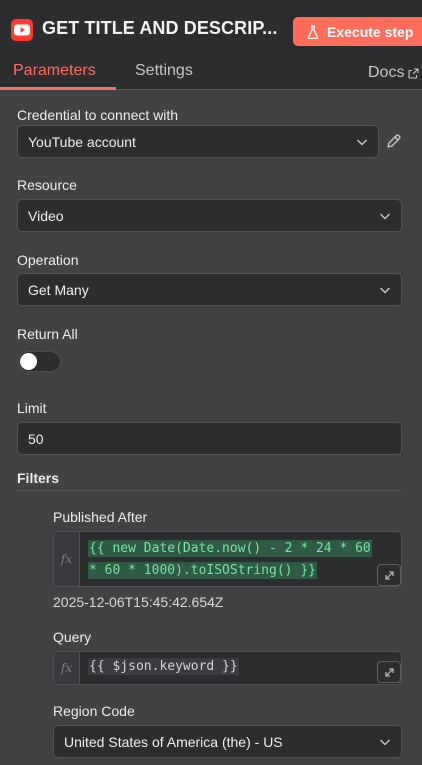 The height and width of the screenshot is (765, 422). Describe the element at coordinates (209, 215) in the screenshot. I see `resource-select: Video` at that location.